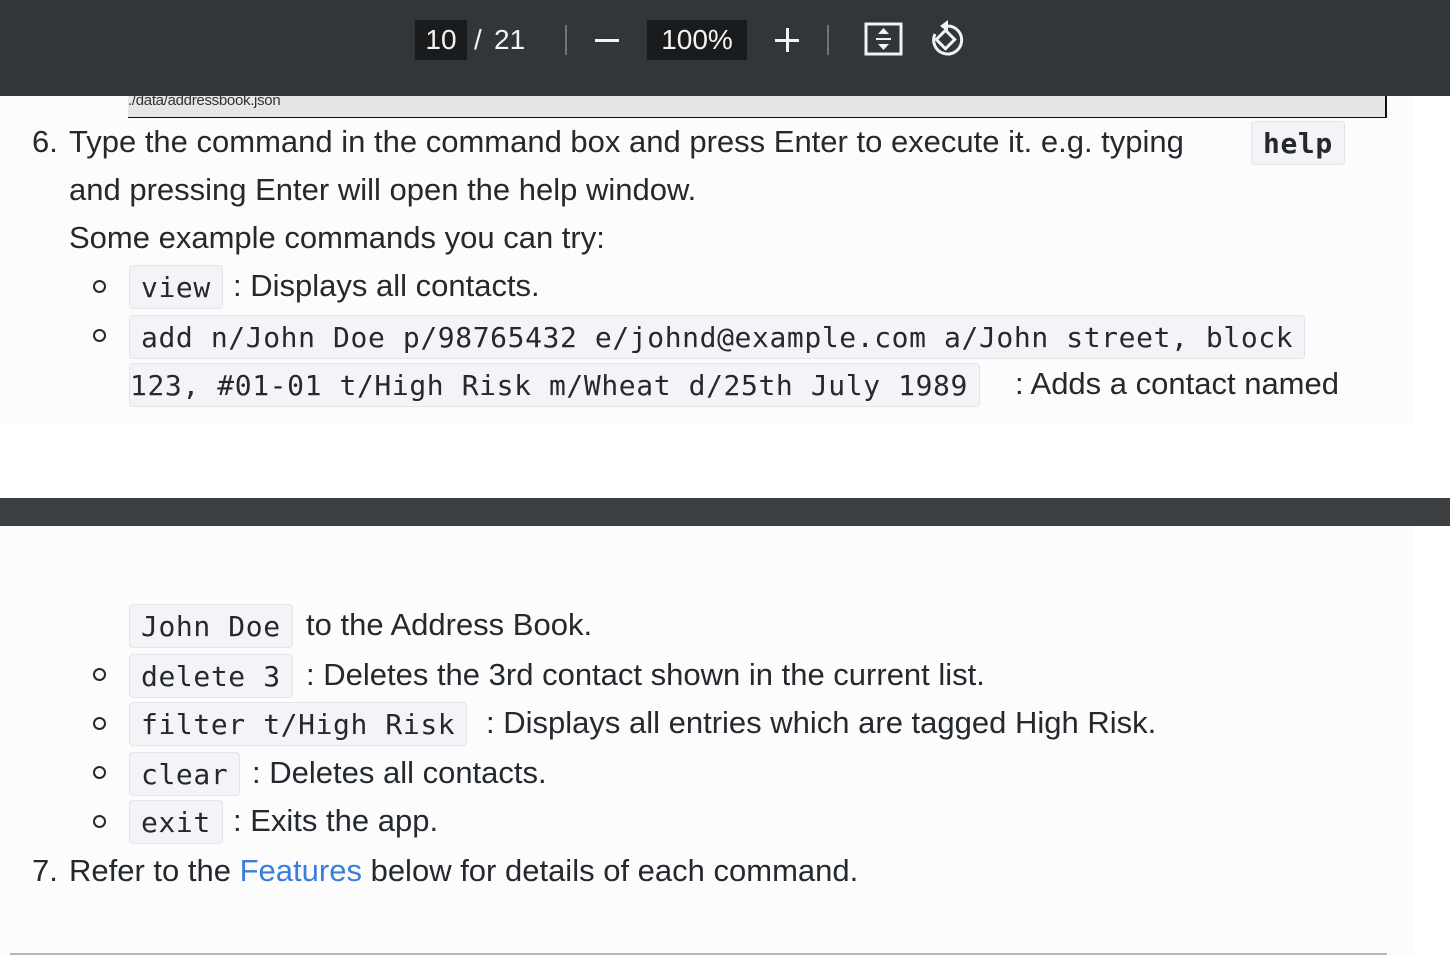 This screenshot has height=956, width=1450. I want to click on step-7-after: below for details of each command., so click(614, 870).